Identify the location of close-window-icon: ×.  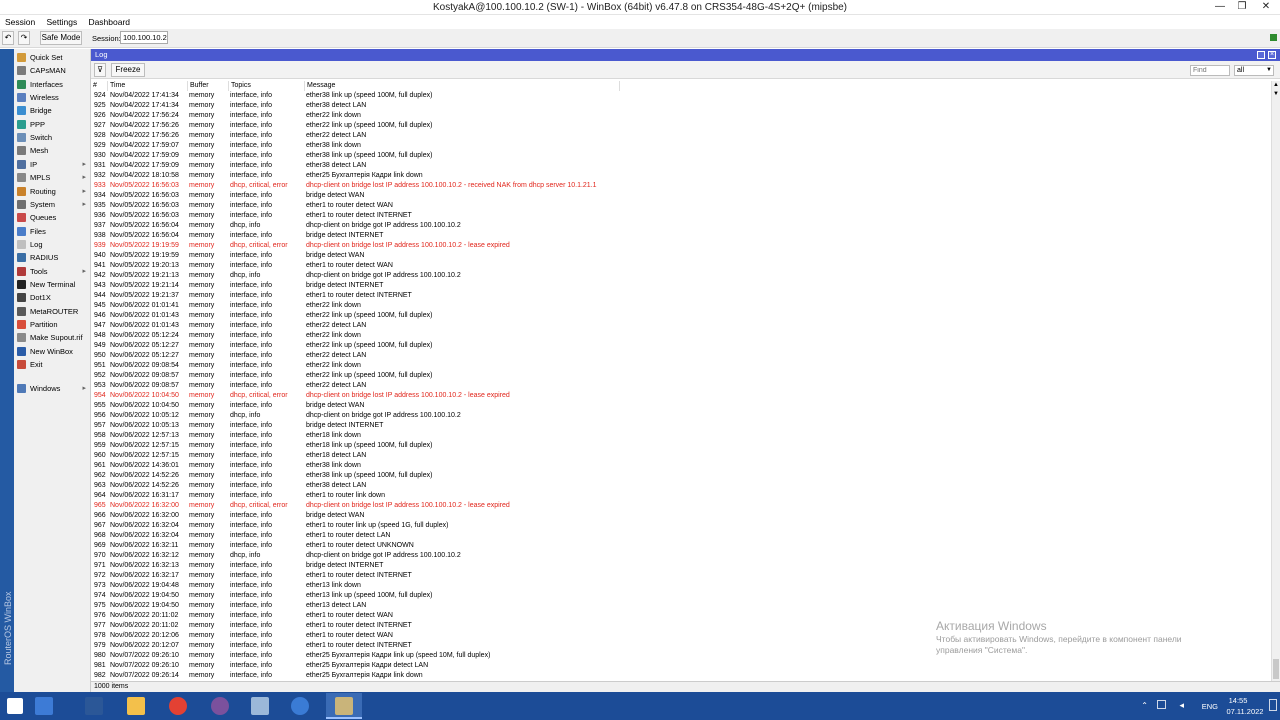
(1272, 55).